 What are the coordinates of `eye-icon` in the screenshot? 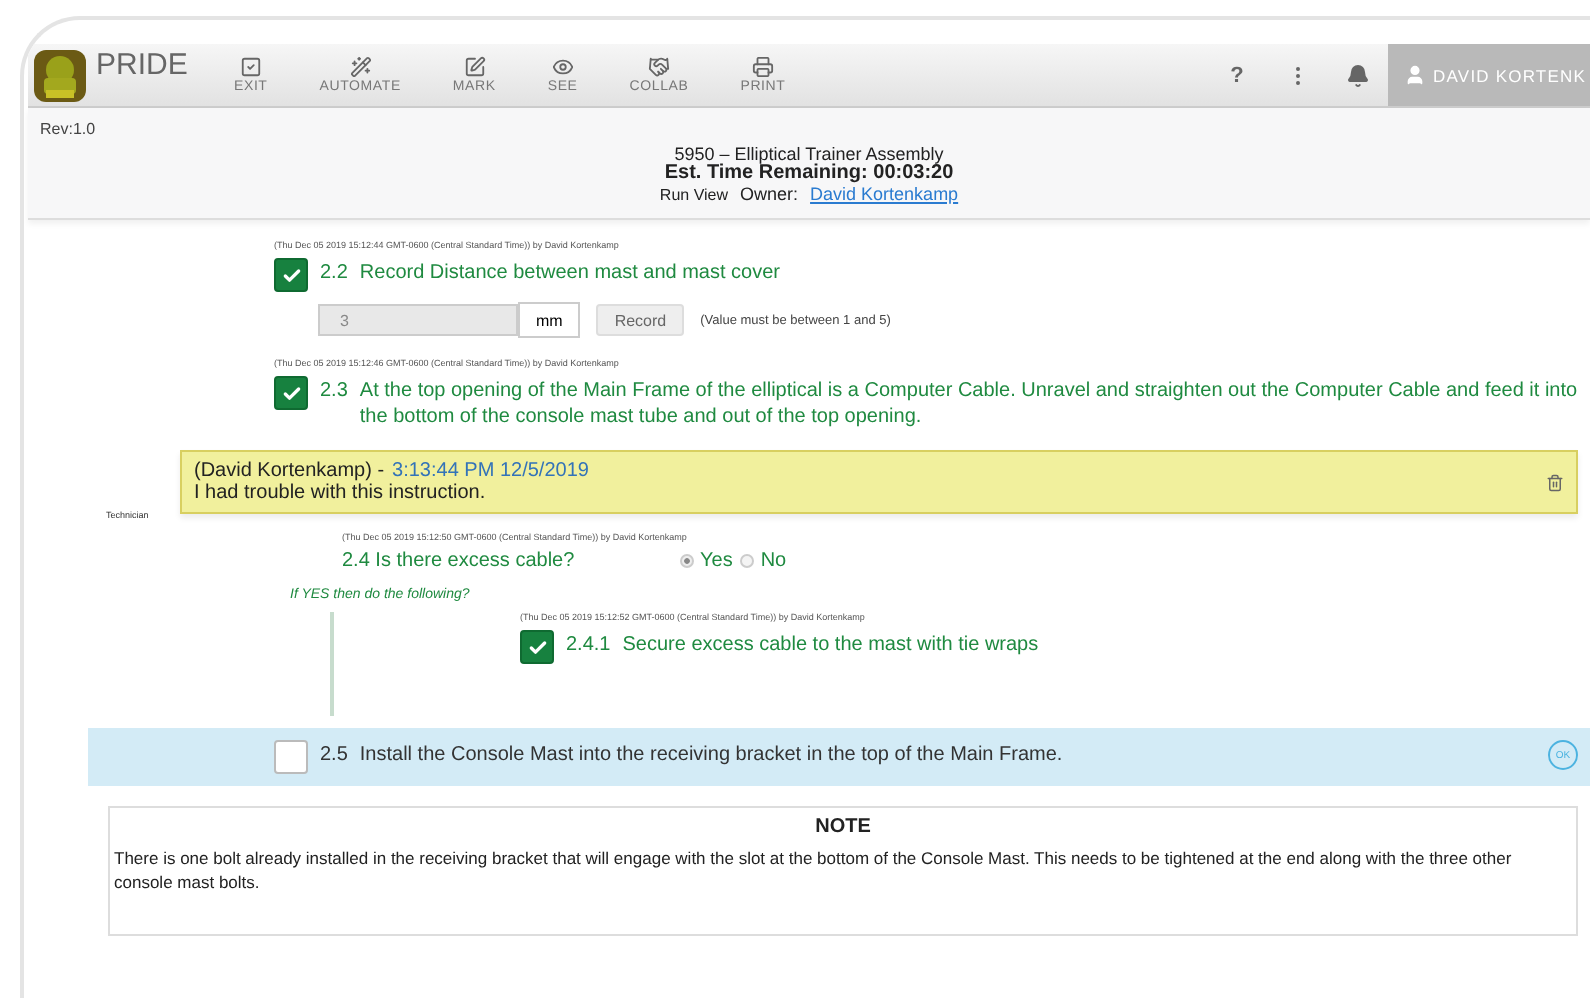 It's located at (562, 67).